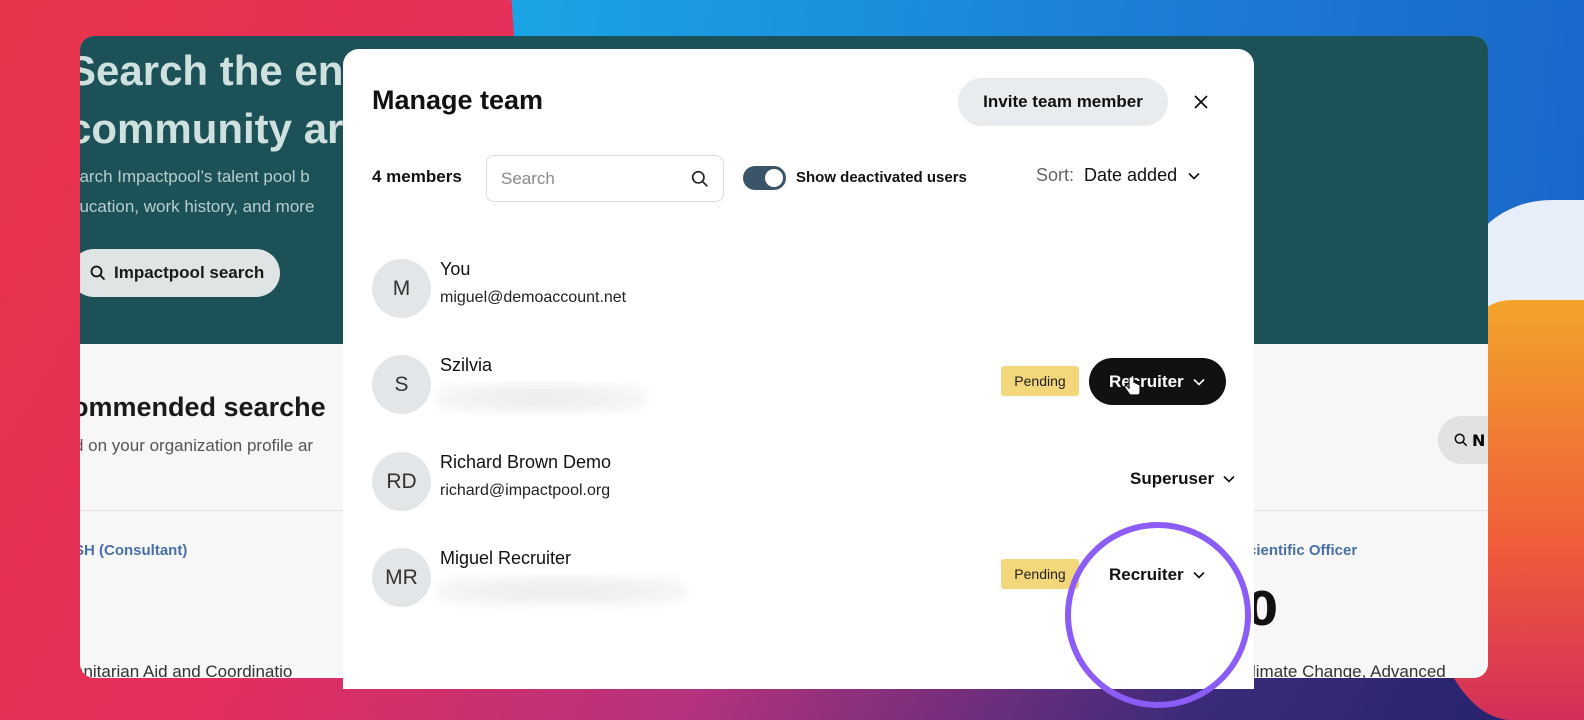 This screenshot has height=720, width=1584. I want to click on member-name: Szilvia, so click(466, 365).